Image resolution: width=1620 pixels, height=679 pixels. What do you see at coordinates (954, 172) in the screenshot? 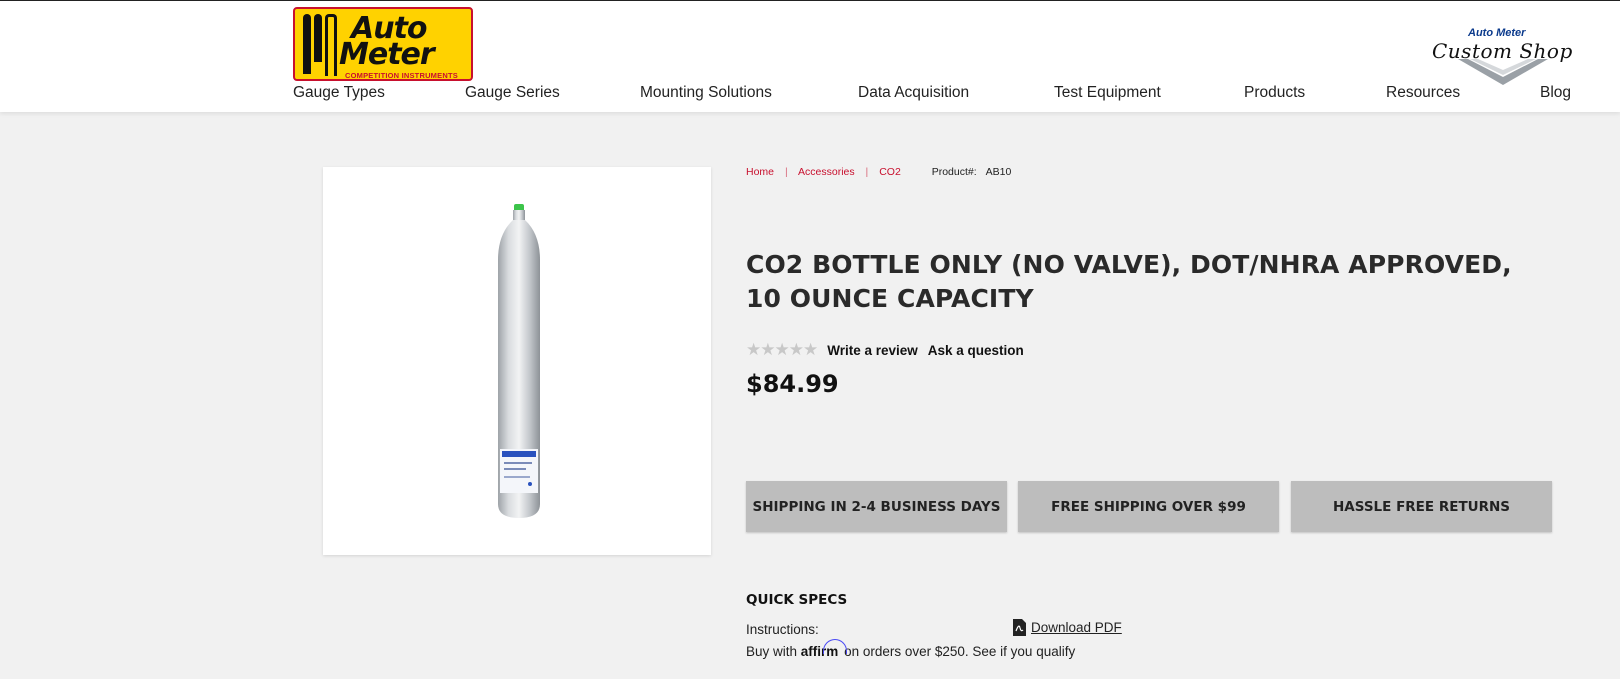
I see `product-number-label: Product#:` at bounding box center [954, 172].